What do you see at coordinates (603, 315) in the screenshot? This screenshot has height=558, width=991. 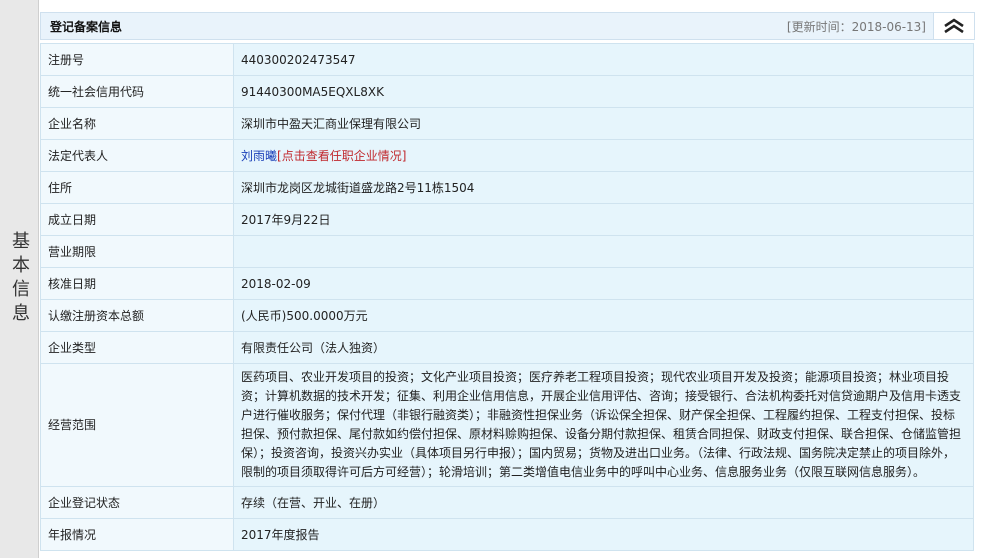 I see `registered-capital: (人民币)500.0000万元` at bounding box center [603, 315].